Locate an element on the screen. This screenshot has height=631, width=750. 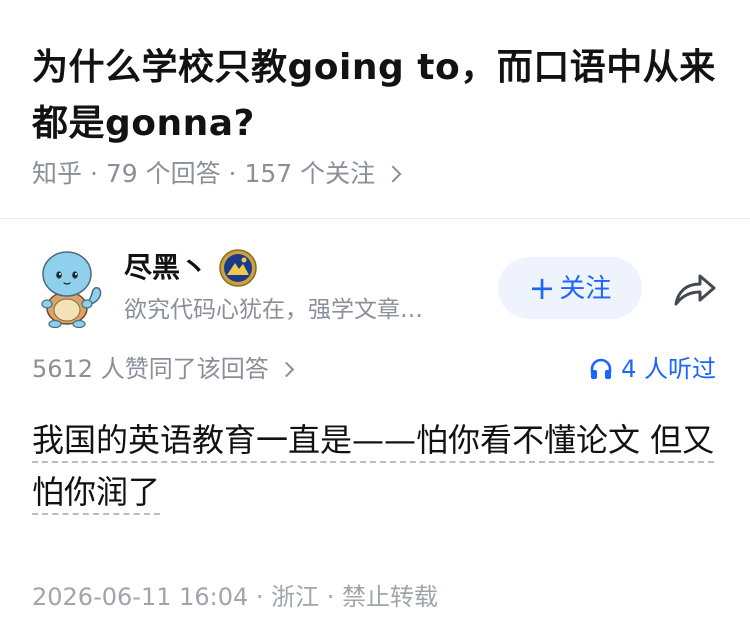
listen-count-text: 4 人听过 is located at coordinates (668, 369).